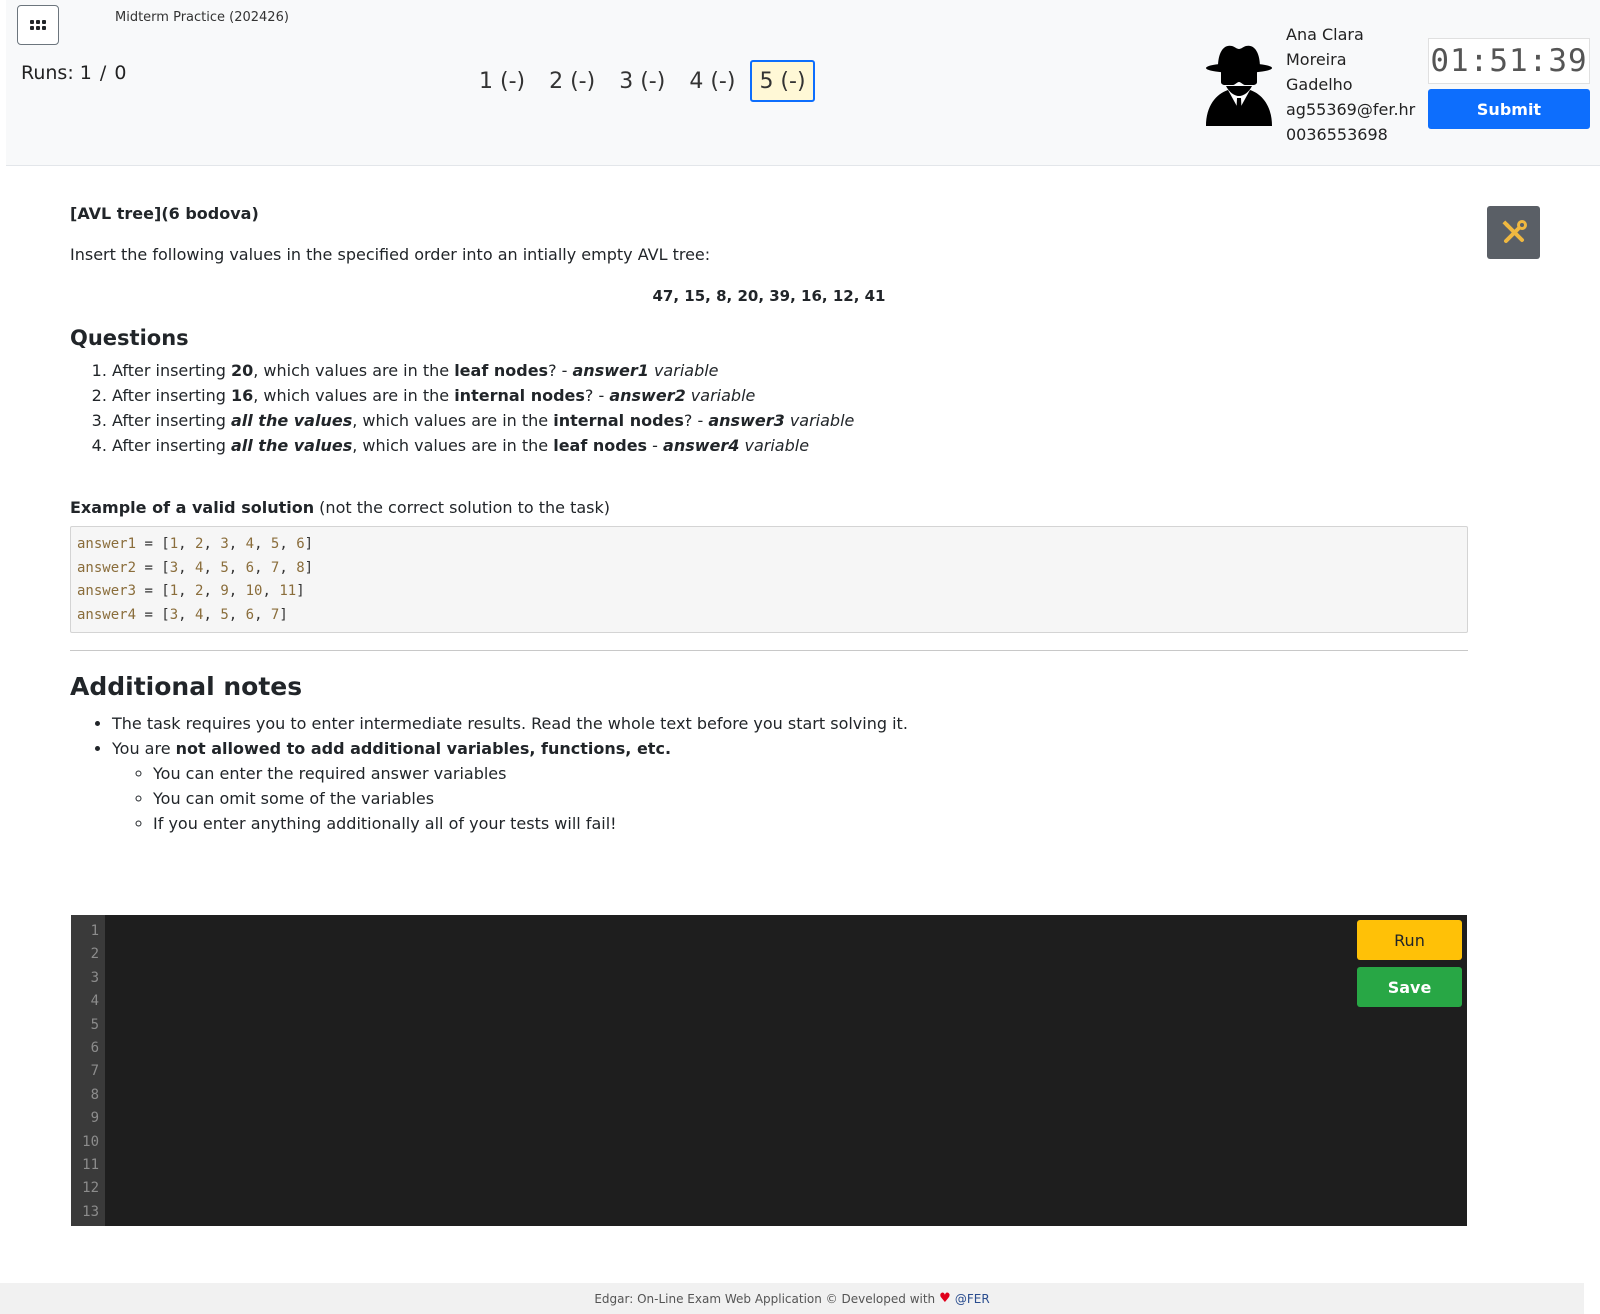 This screenshot has width=1600, height=1314. What do you see at coordinates (94, 1071) in the screenshot?
I see `line-number: 7` at bounding box center [94, 1071].